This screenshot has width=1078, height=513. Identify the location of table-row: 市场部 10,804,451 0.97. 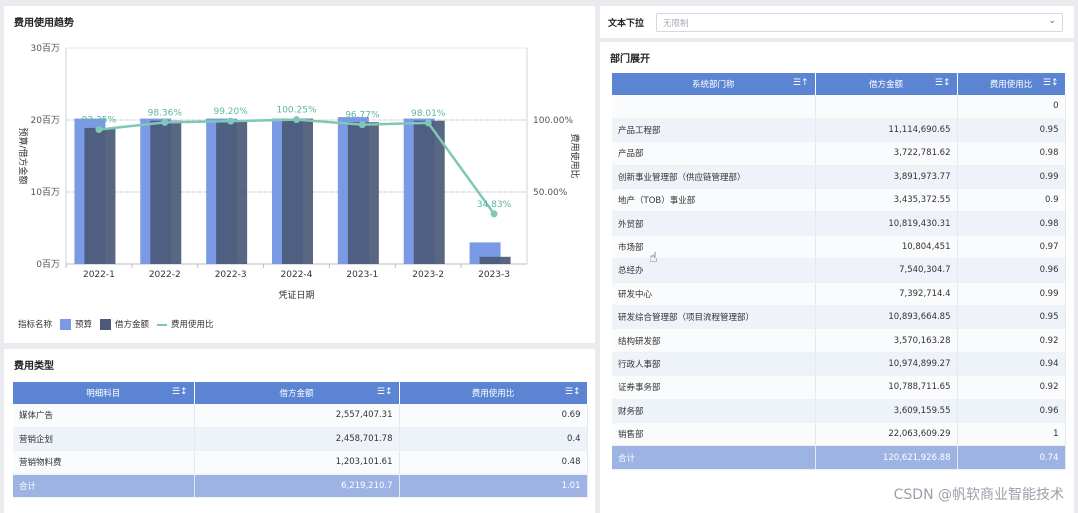
(839, 247).